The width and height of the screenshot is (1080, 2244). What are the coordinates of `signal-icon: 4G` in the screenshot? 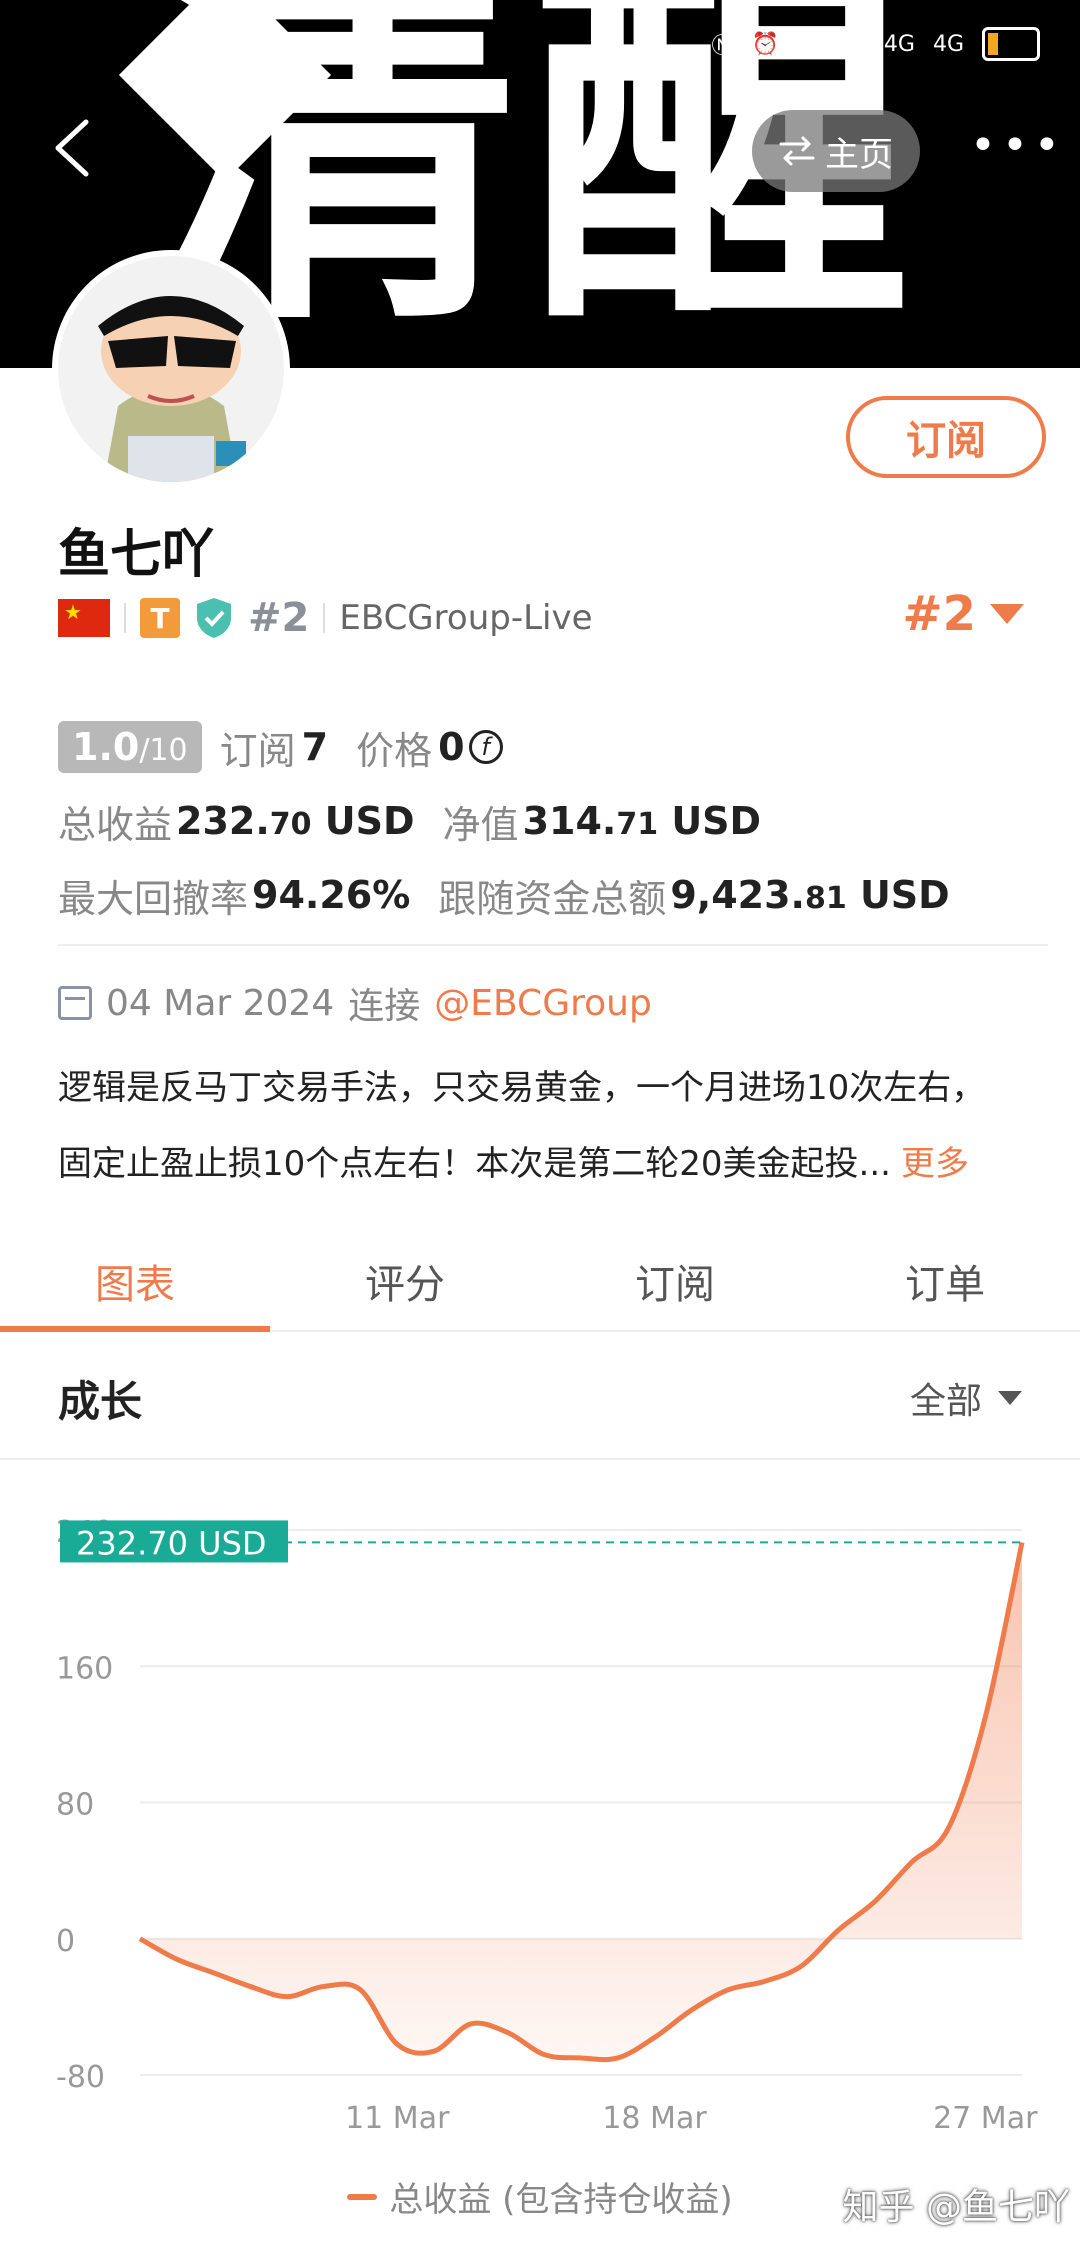 It's located at (899, 44).